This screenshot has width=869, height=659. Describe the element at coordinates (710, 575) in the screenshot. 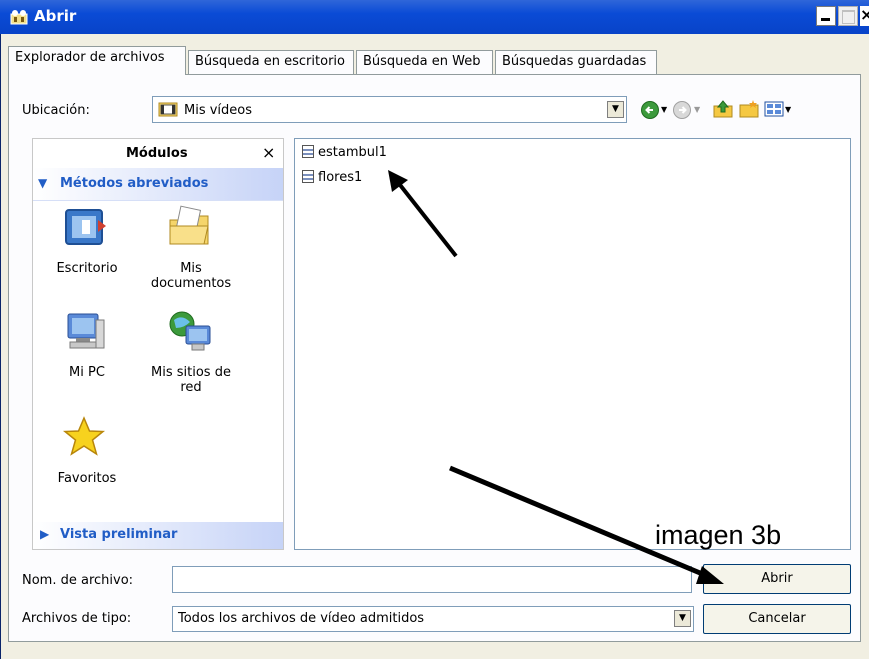

I see `arrow-head-open` at that location.